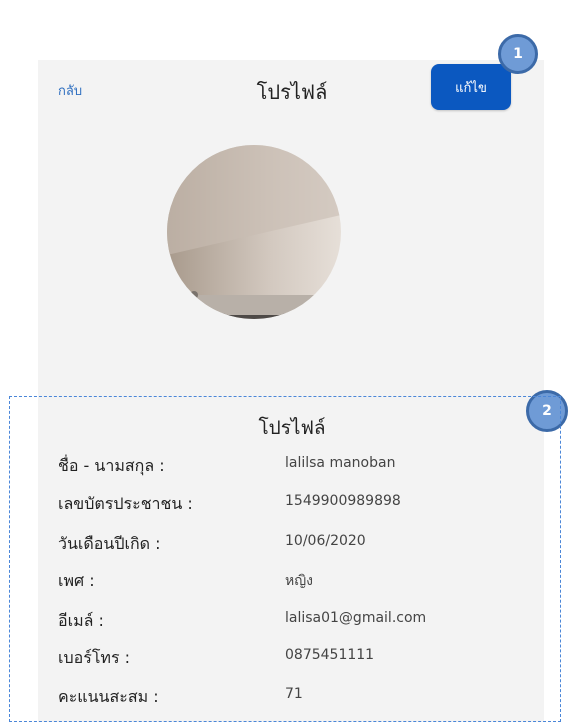 The height and width of the screenshot is (722, 584). I want to click on field-label-id-card: เลขบัตรประชาชน :, so click(125, 503).